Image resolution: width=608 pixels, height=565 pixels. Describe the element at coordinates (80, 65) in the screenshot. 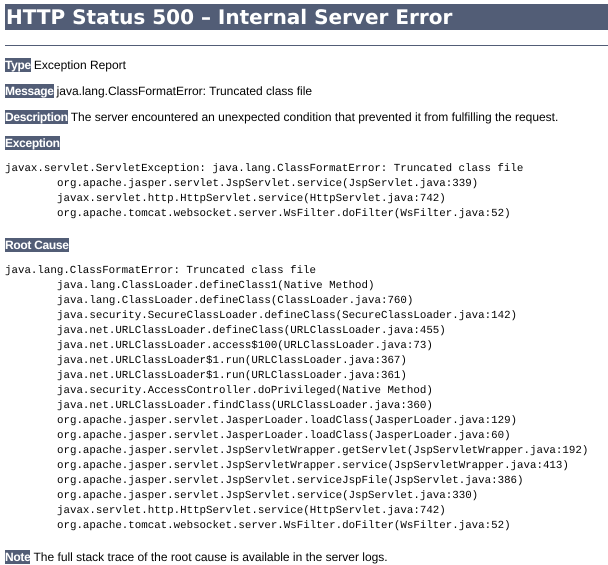

I see `field-value: Exception Report` at that location.